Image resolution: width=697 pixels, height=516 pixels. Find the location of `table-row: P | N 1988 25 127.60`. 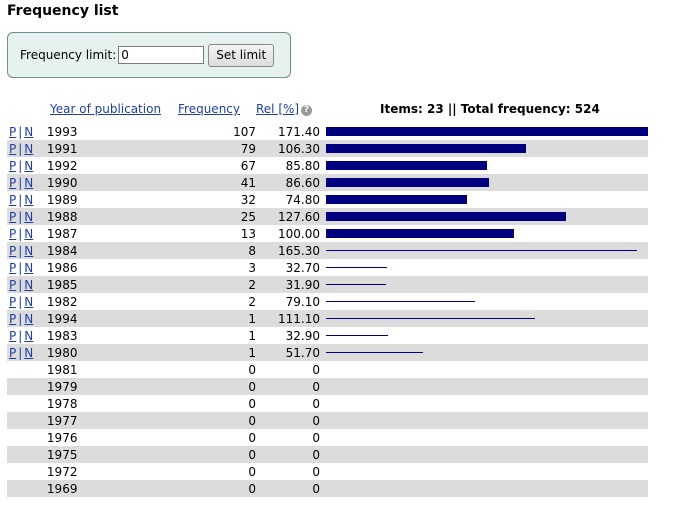

table-row: P | N 1988 25 127.60 is located at coordinates (327, 216).